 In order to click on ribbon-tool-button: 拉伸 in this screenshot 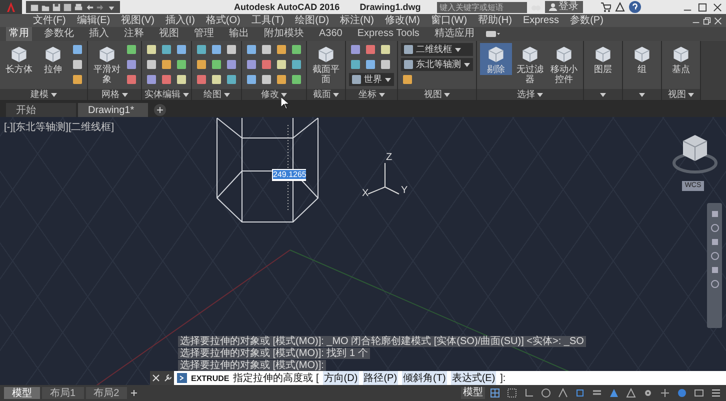, I will do `click(53, 59)`.